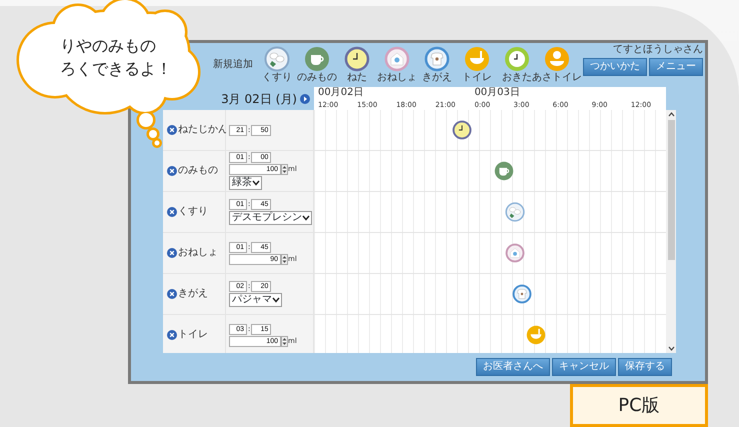 This screenshot has height=427, width=739. What do you see at coordinates (477, 77) in the screenshot?
I see `icon-label: トイレ` at bounding box center [477, 77].